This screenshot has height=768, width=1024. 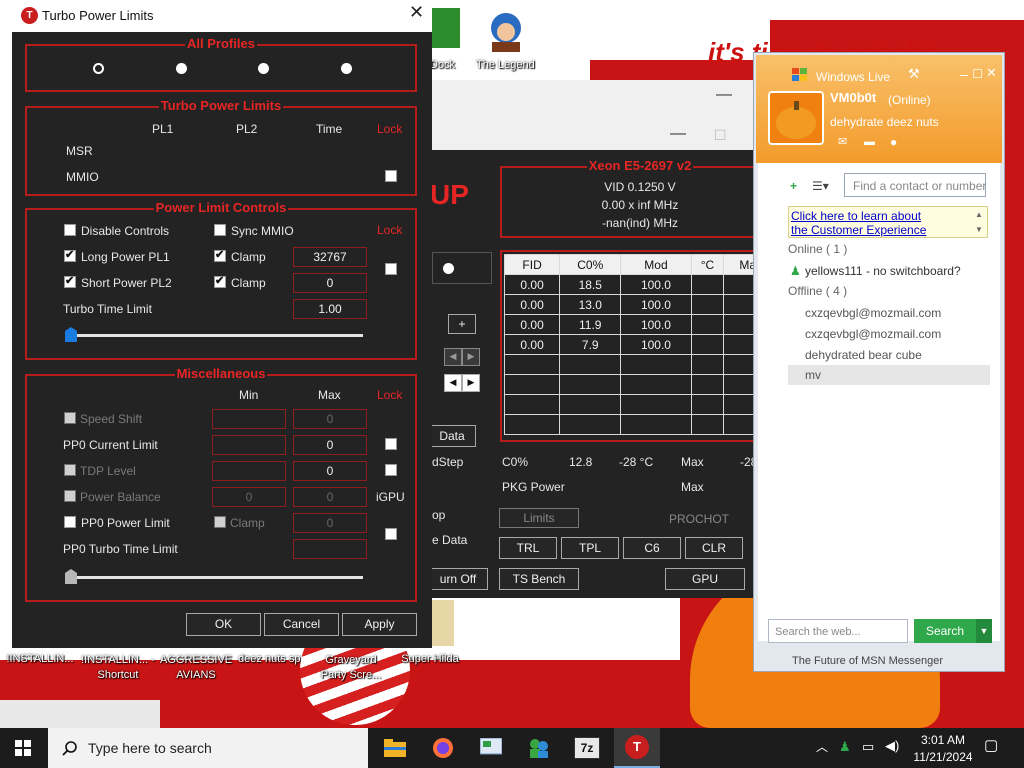 What do you see at coordinates (979, 215) in the screenshot?
I see `scroll-up-icon: ▲` at bounding box center [979, 215].